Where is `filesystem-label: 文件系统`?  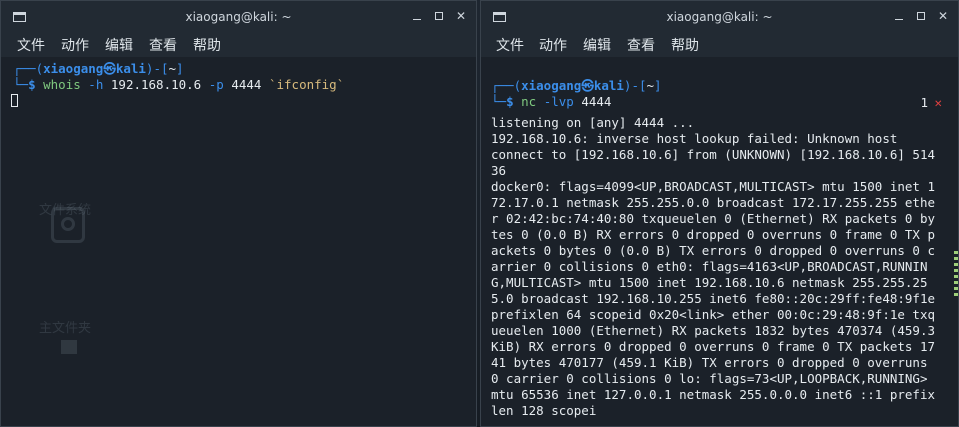
filesystem-label: 文件系统 is located at coordinates (65, 210).